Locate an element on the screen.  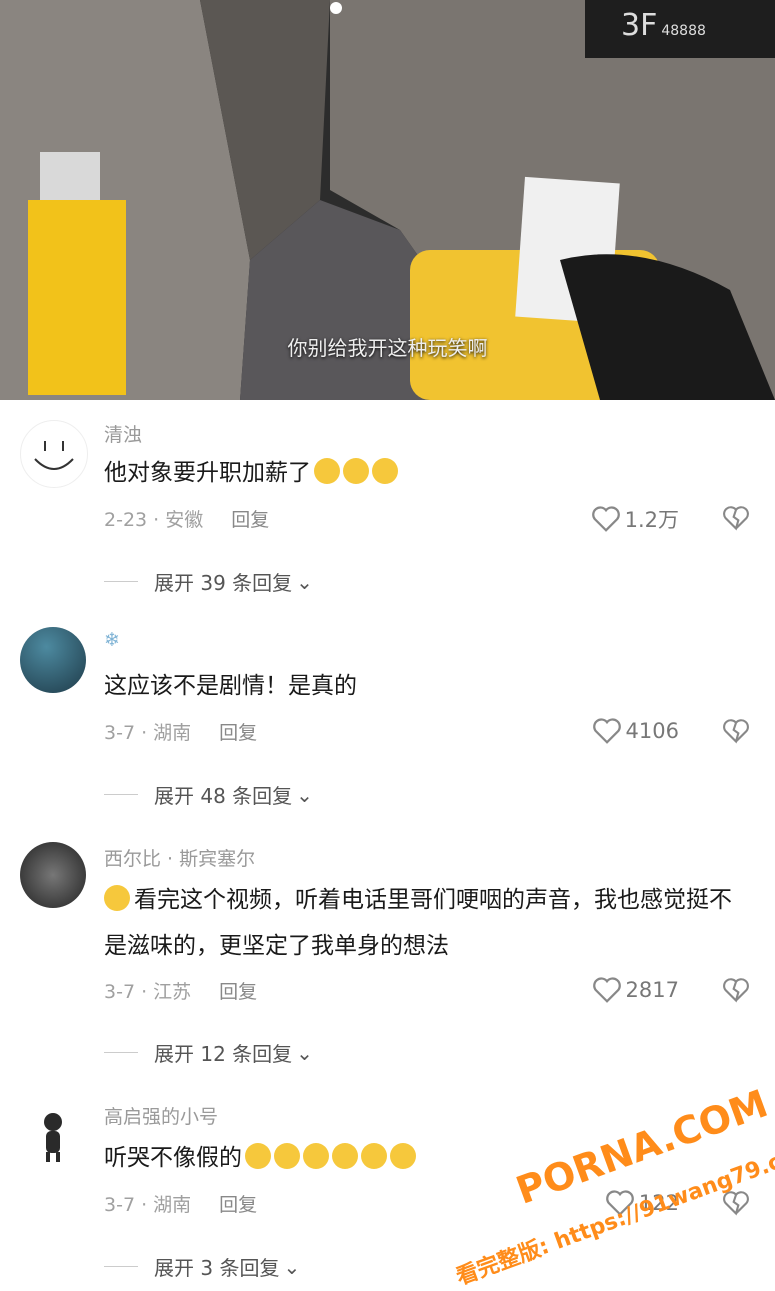
comment-meta: 2-23 · 安徽 回复 is located at coordinates (186, 518).